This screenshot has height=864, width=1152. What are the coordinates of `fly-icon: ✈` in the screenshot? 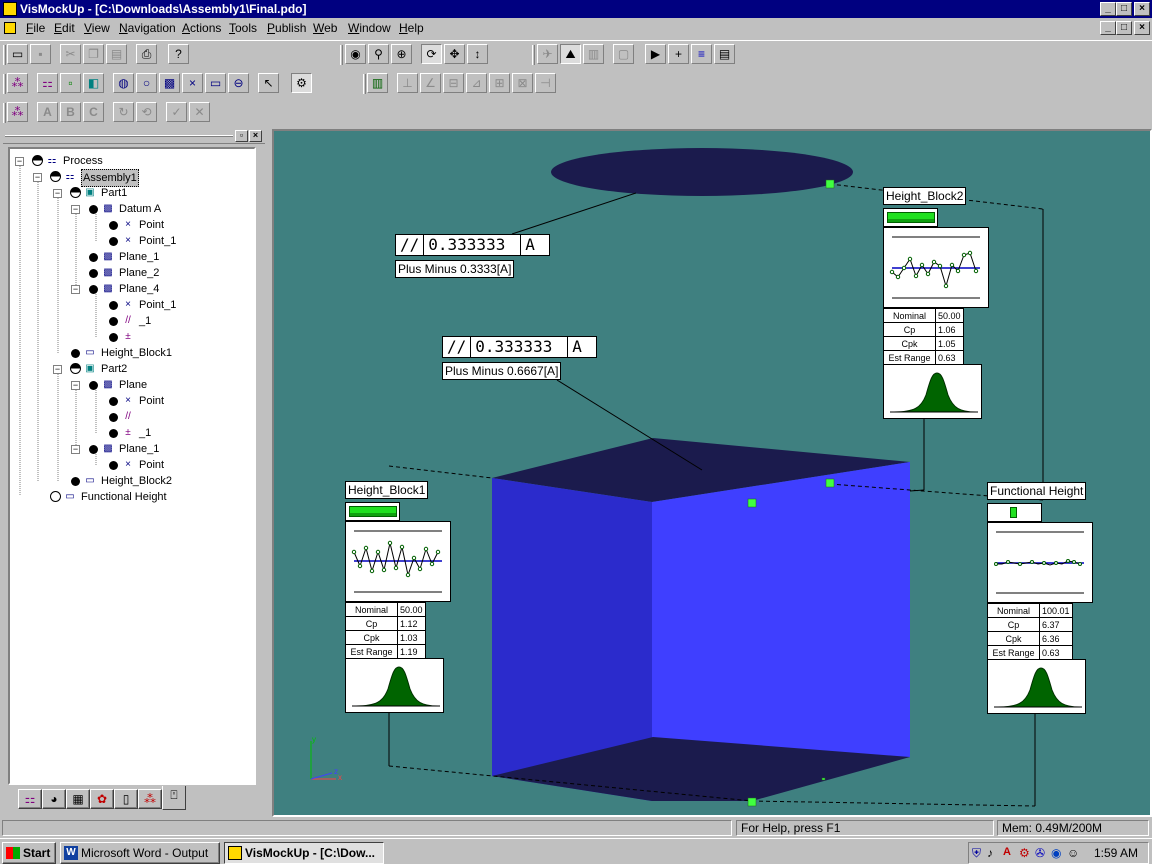 It's located at (547, 54).